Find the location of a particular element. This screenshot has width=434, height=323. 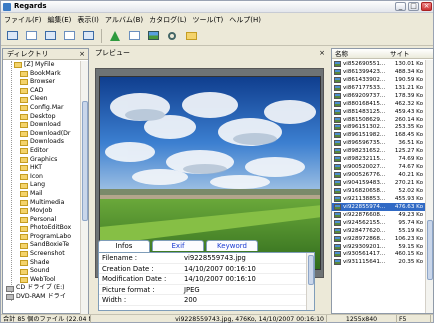

menu-edit: 編集(E) is located at coordinates (60, 20).